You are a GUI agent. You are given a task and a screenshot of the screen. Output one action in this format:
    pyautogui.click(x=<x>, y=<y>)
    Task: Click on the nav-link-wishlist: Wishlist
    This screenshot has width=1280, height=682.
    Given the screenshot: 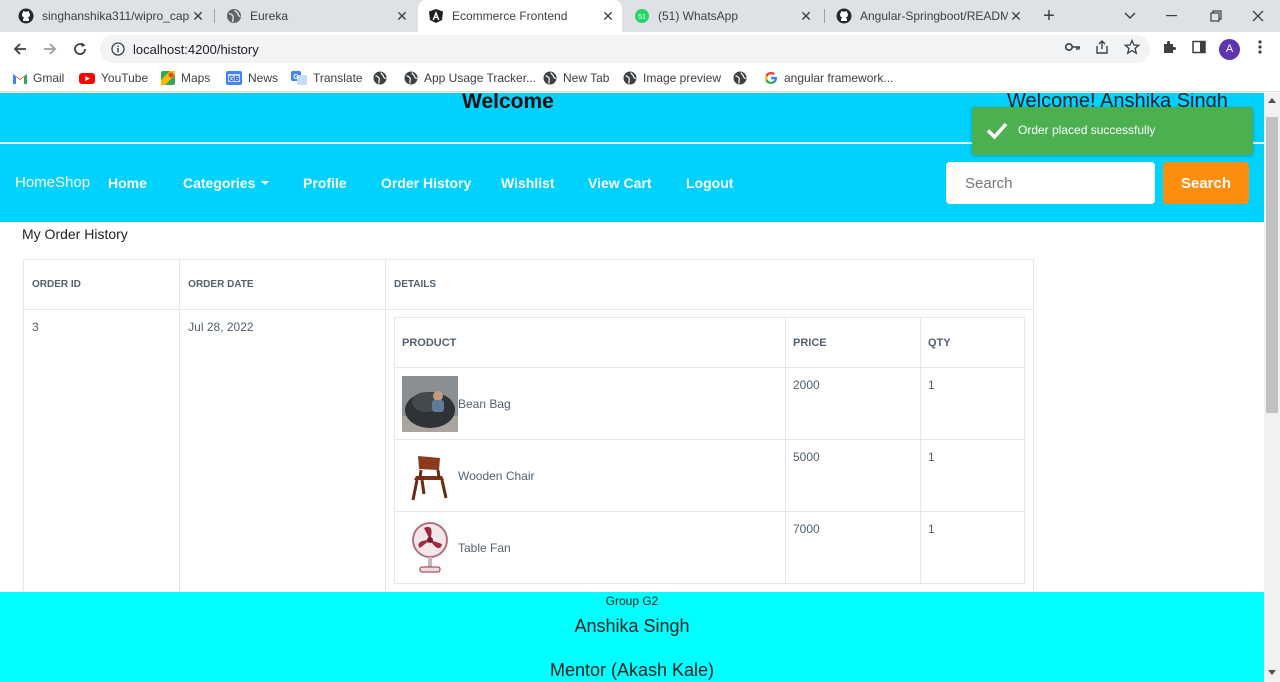 What is the action you would take?
    pyautogui.click(x=528, y=183)
    